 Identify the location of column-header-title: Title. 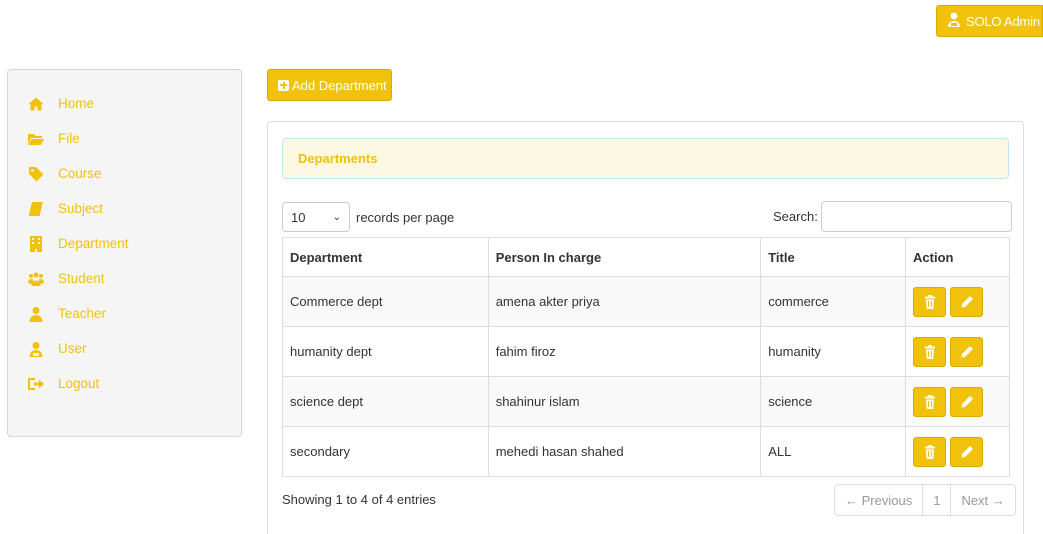
(833, 257).